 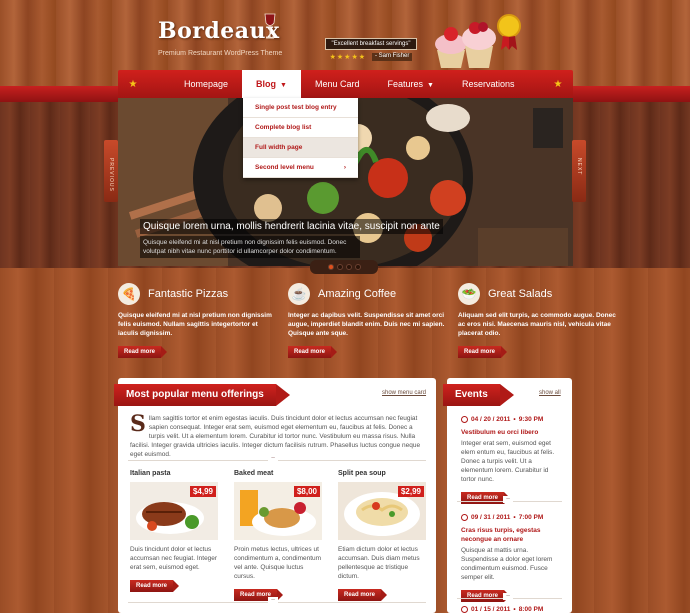 I want to click on dropdown-item-label: Second level menu, so click(x=284, y=167).